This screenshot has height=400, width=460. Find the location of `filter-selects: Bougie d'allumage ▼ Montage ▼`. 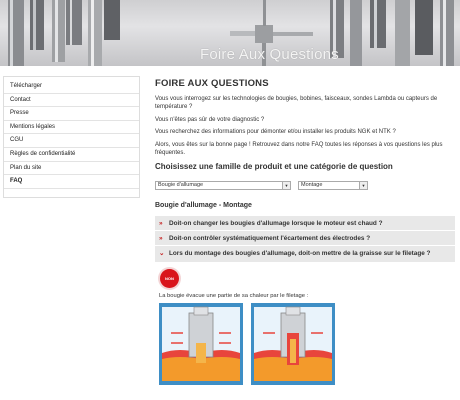

filter-selects: Bougie d'allumage ▼ Montage ▼ is located at coordinates (305, 186).